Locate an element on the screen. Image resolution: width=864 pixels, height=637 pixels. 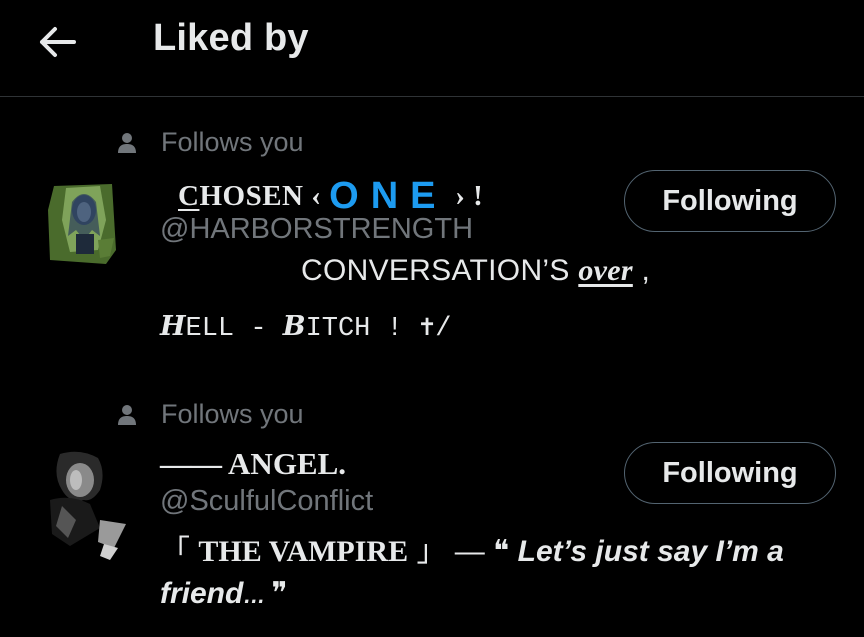
bio-itch: ITCH ! is located at coordinates (362, 329).